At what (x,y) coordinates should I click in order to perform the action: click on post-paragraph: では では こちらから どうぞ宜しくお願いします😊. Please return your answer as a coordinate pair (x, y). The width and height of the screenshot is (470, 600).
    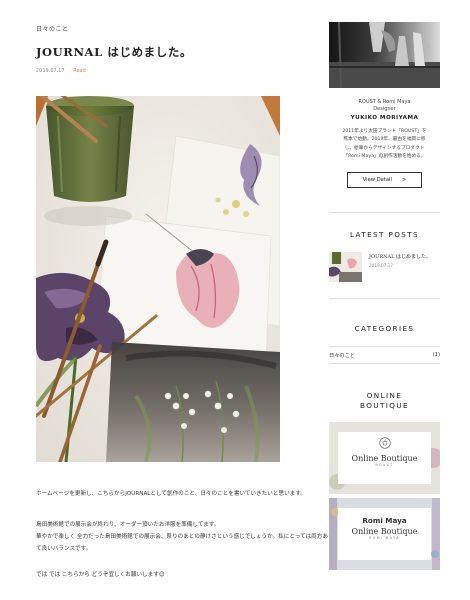
    Looking at the image, I should click on (100, 575).